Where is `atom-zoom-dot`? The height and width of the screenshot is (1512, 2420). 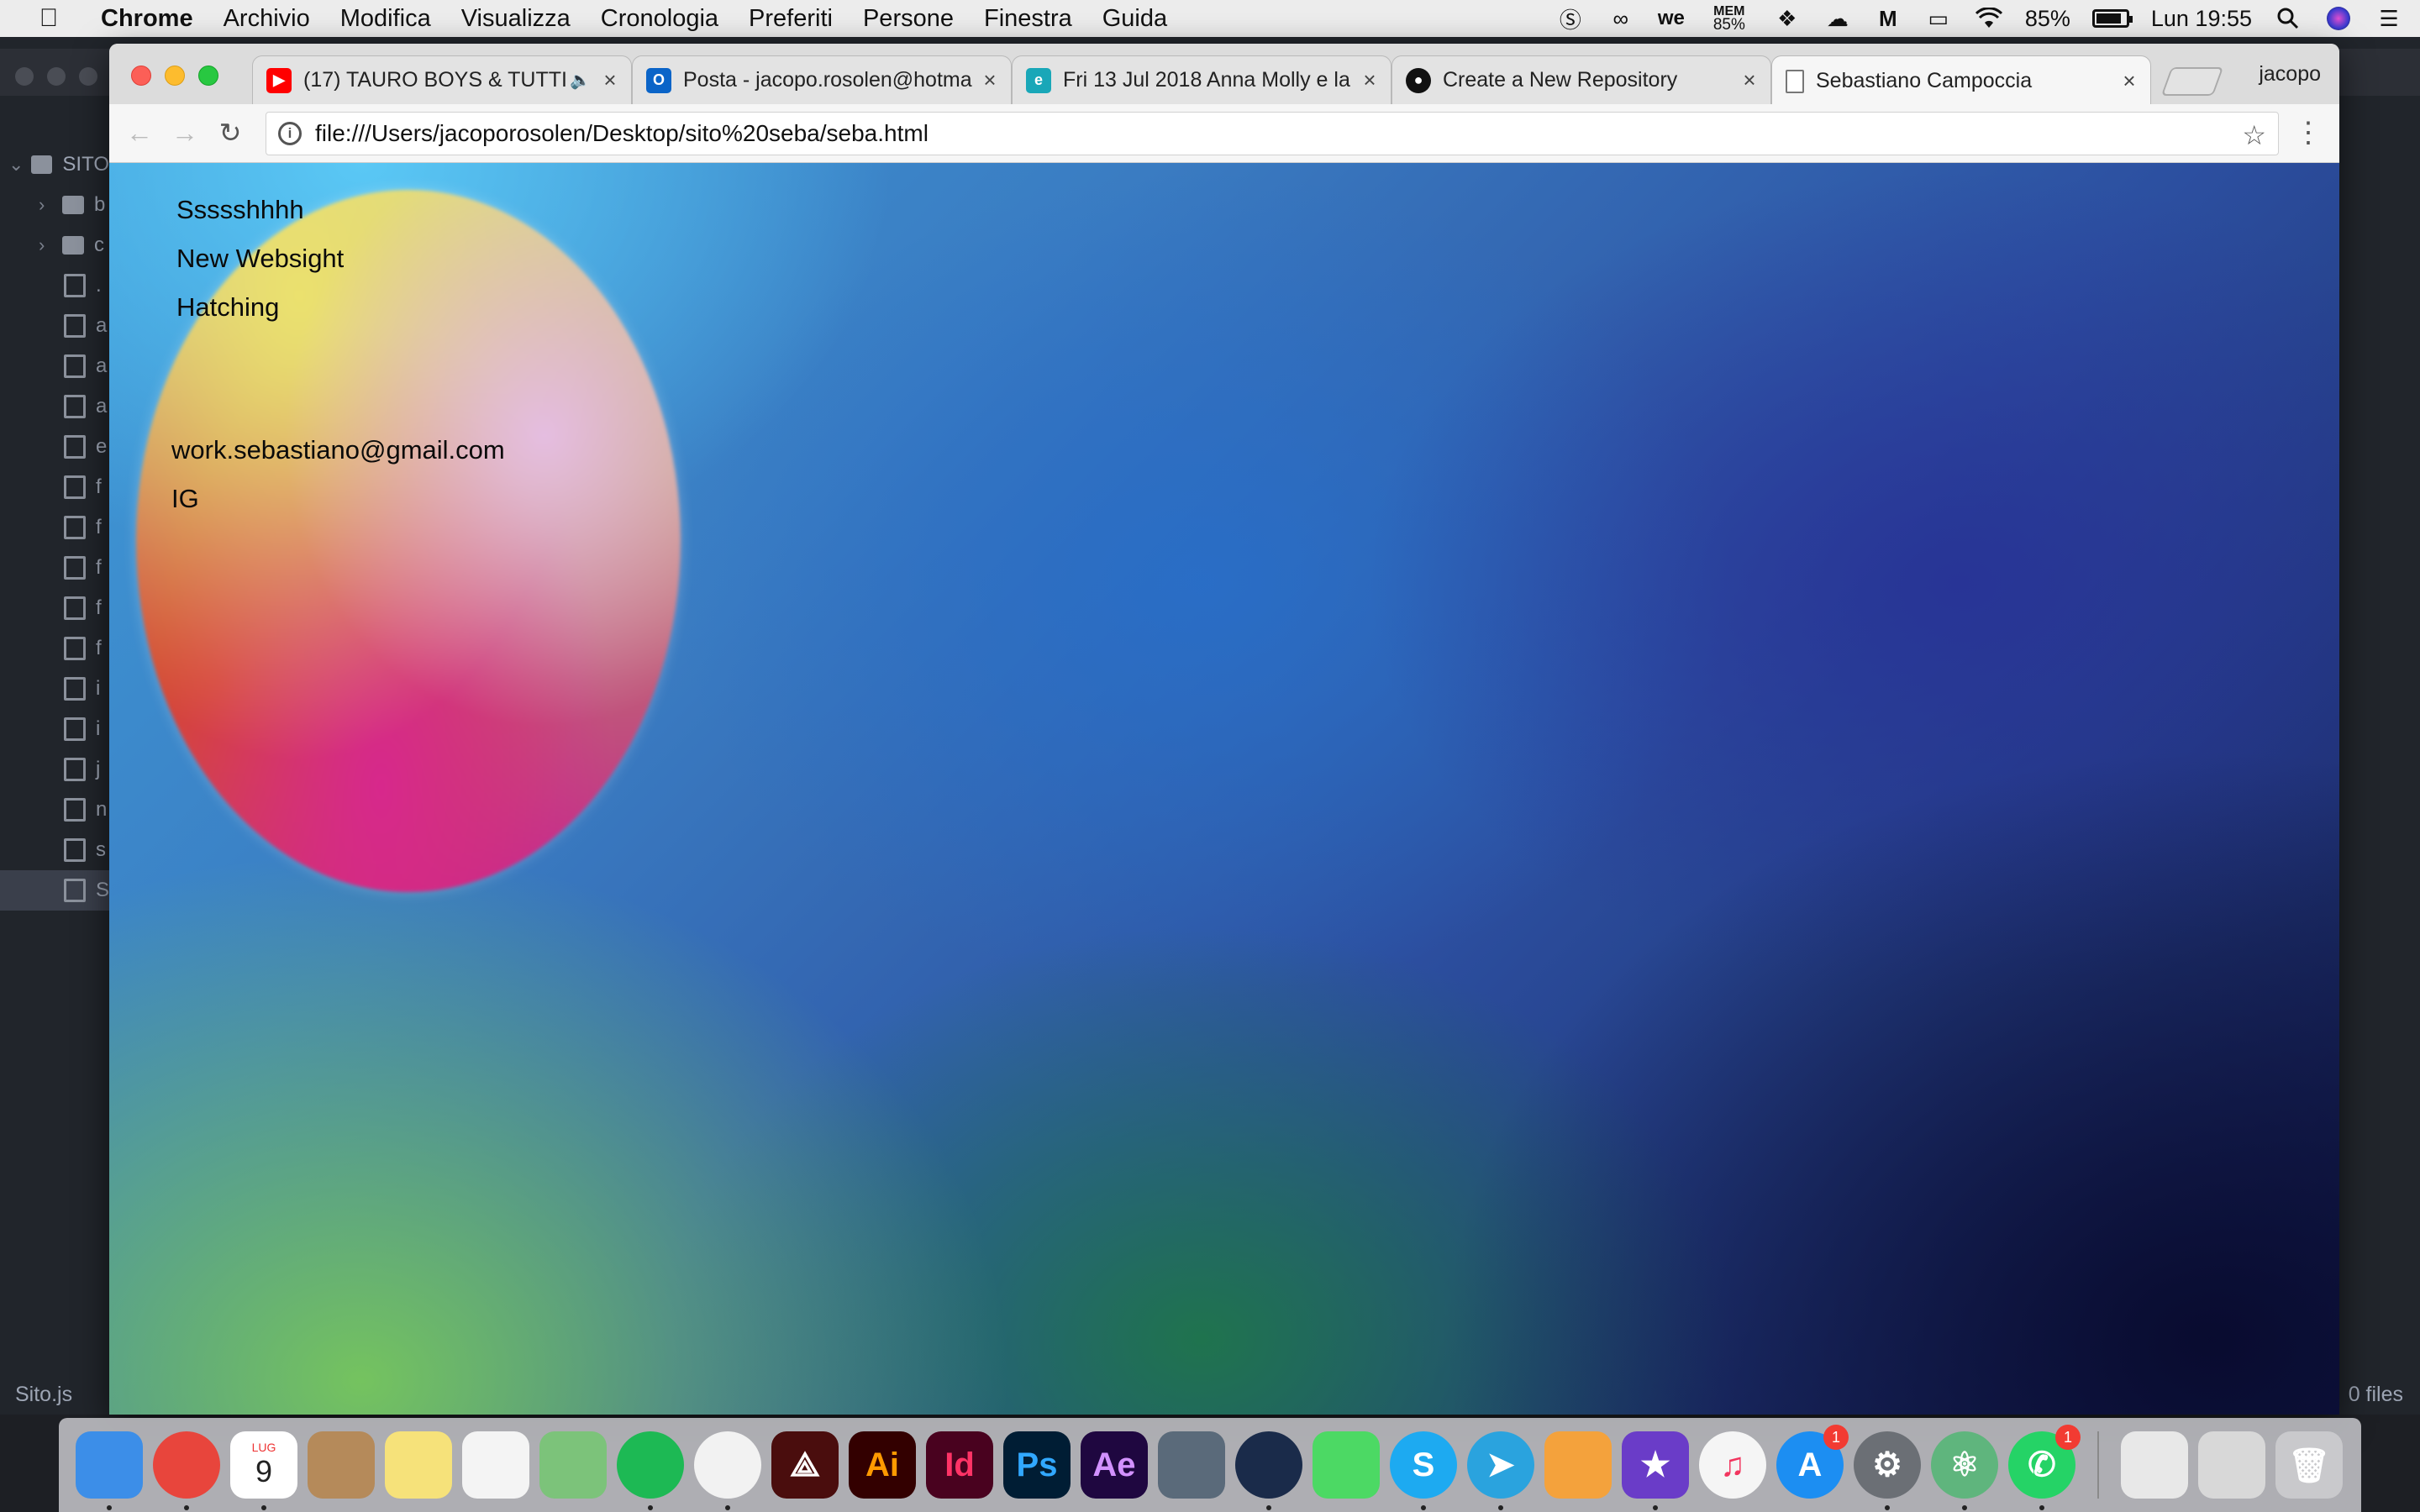
atom-zoom-dot is located at coordinates (88, 76).